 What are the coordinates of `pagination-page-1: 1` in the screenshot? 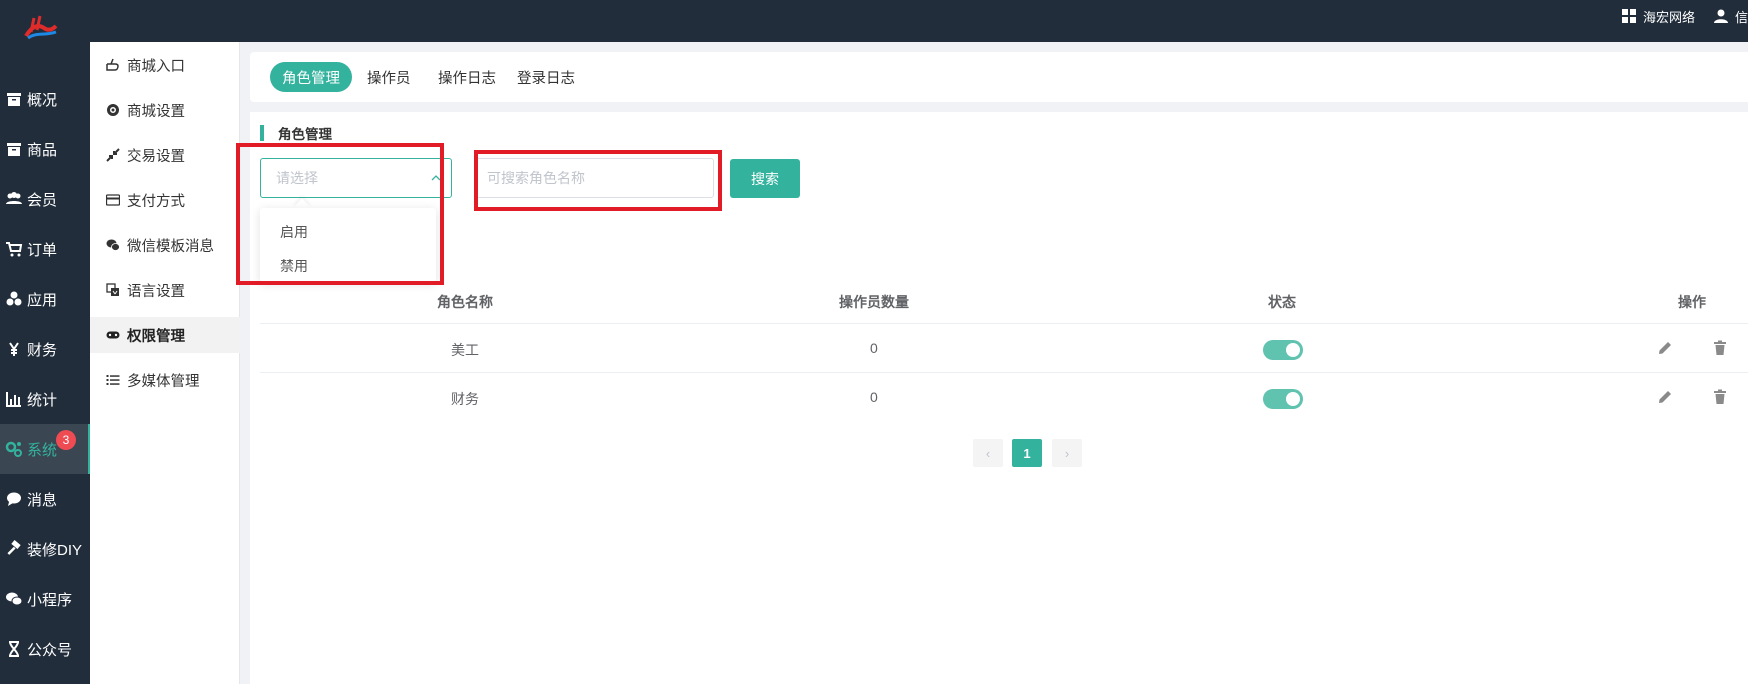 It's located at (1027, 453).